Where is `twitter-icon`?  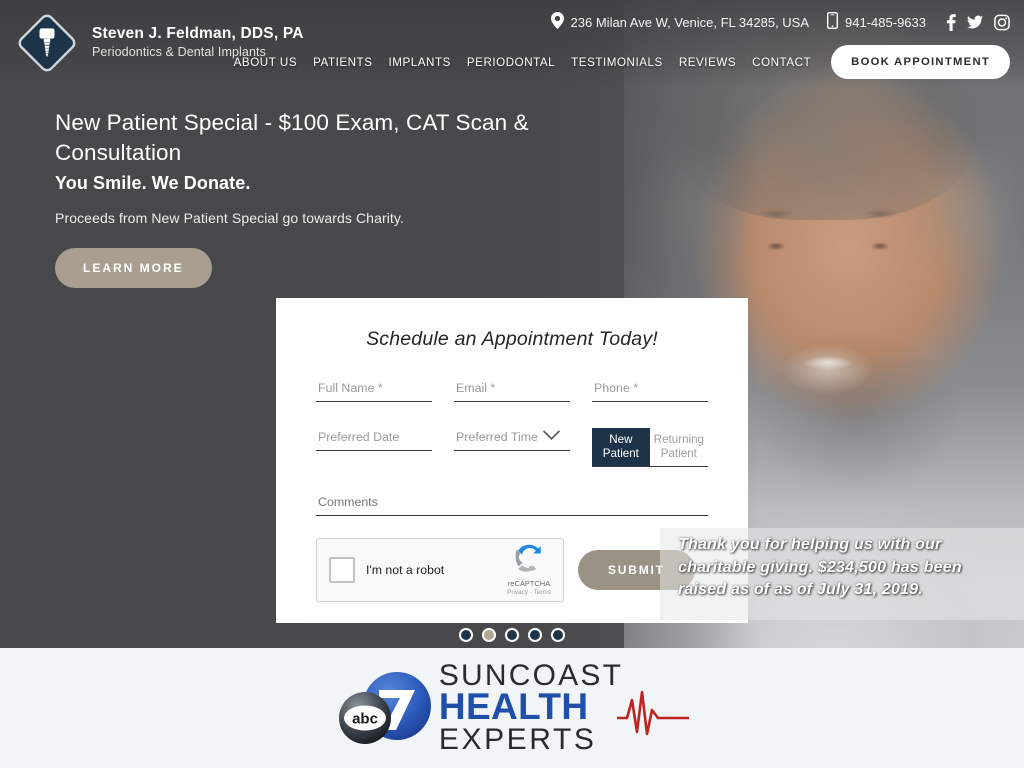
twitter-icon is located at coordinates (975, 22).